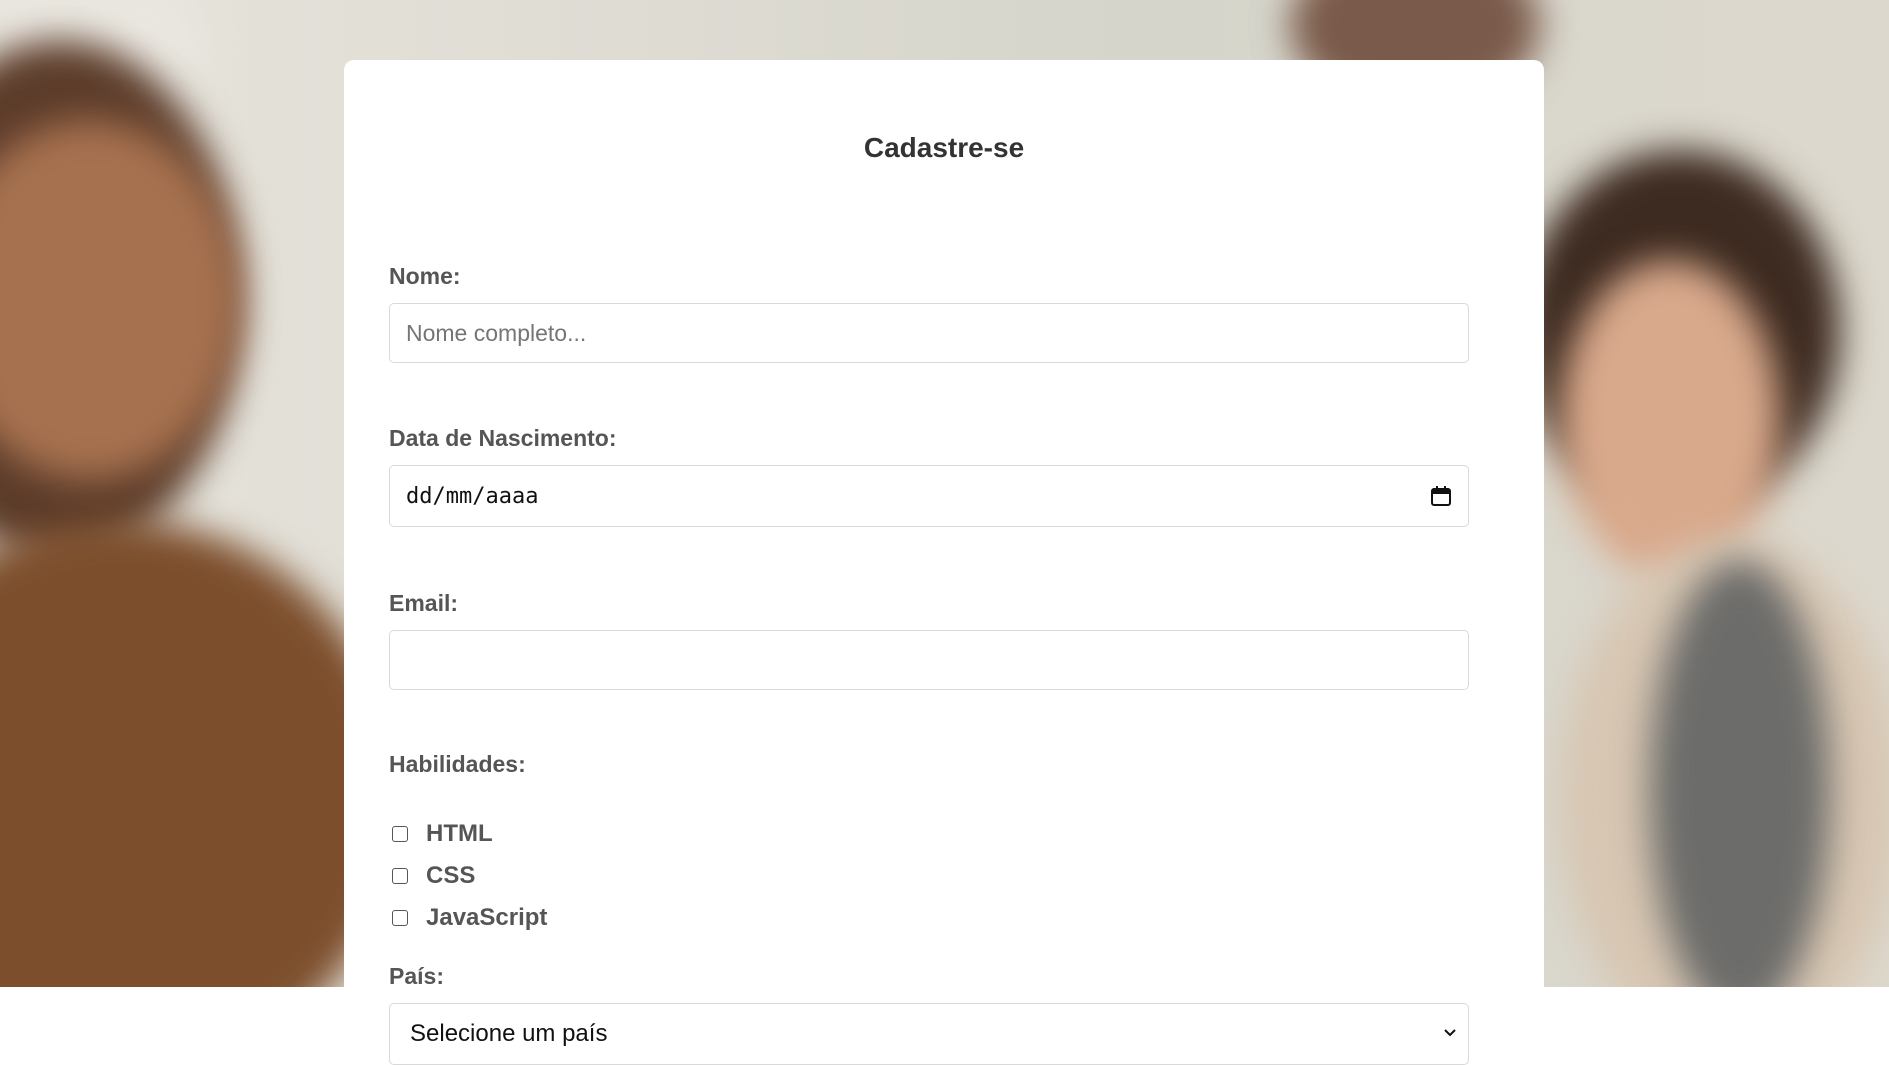 The image size is (1889, 1065). What do you see at coordinates (486, 918) in the screenshot?
I see `javascript-checkbox-label: JavaScript` at bounding box center [486, 918].